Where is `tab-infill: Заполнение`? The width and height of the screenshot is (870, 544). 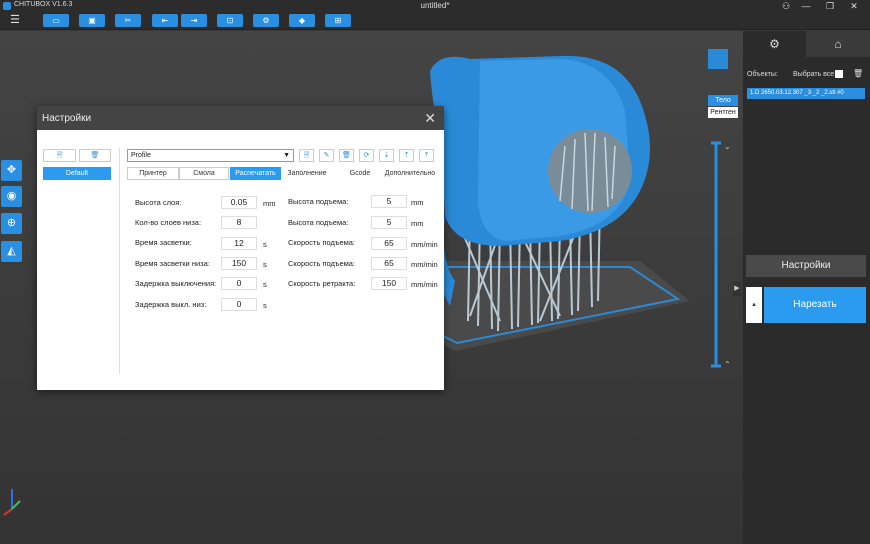
tab-infill: Заполнение is located at coordinates (307, 173).